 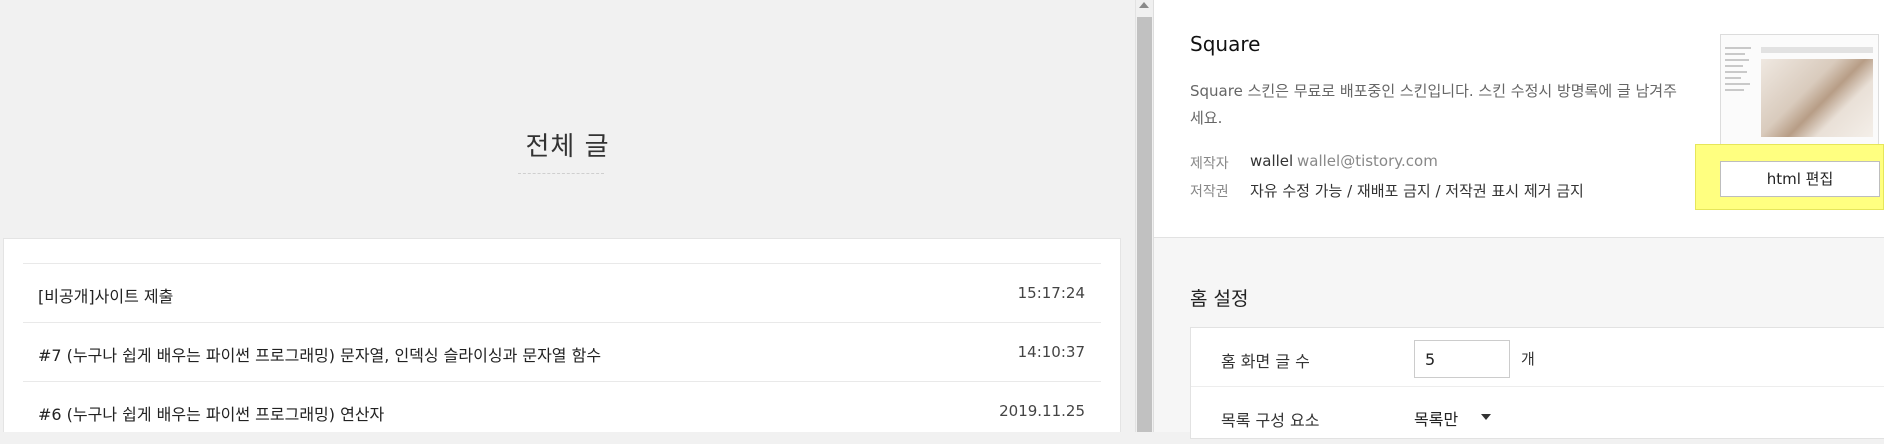 I want to click on page-title: 전체 글, so click(x=567, y=147).